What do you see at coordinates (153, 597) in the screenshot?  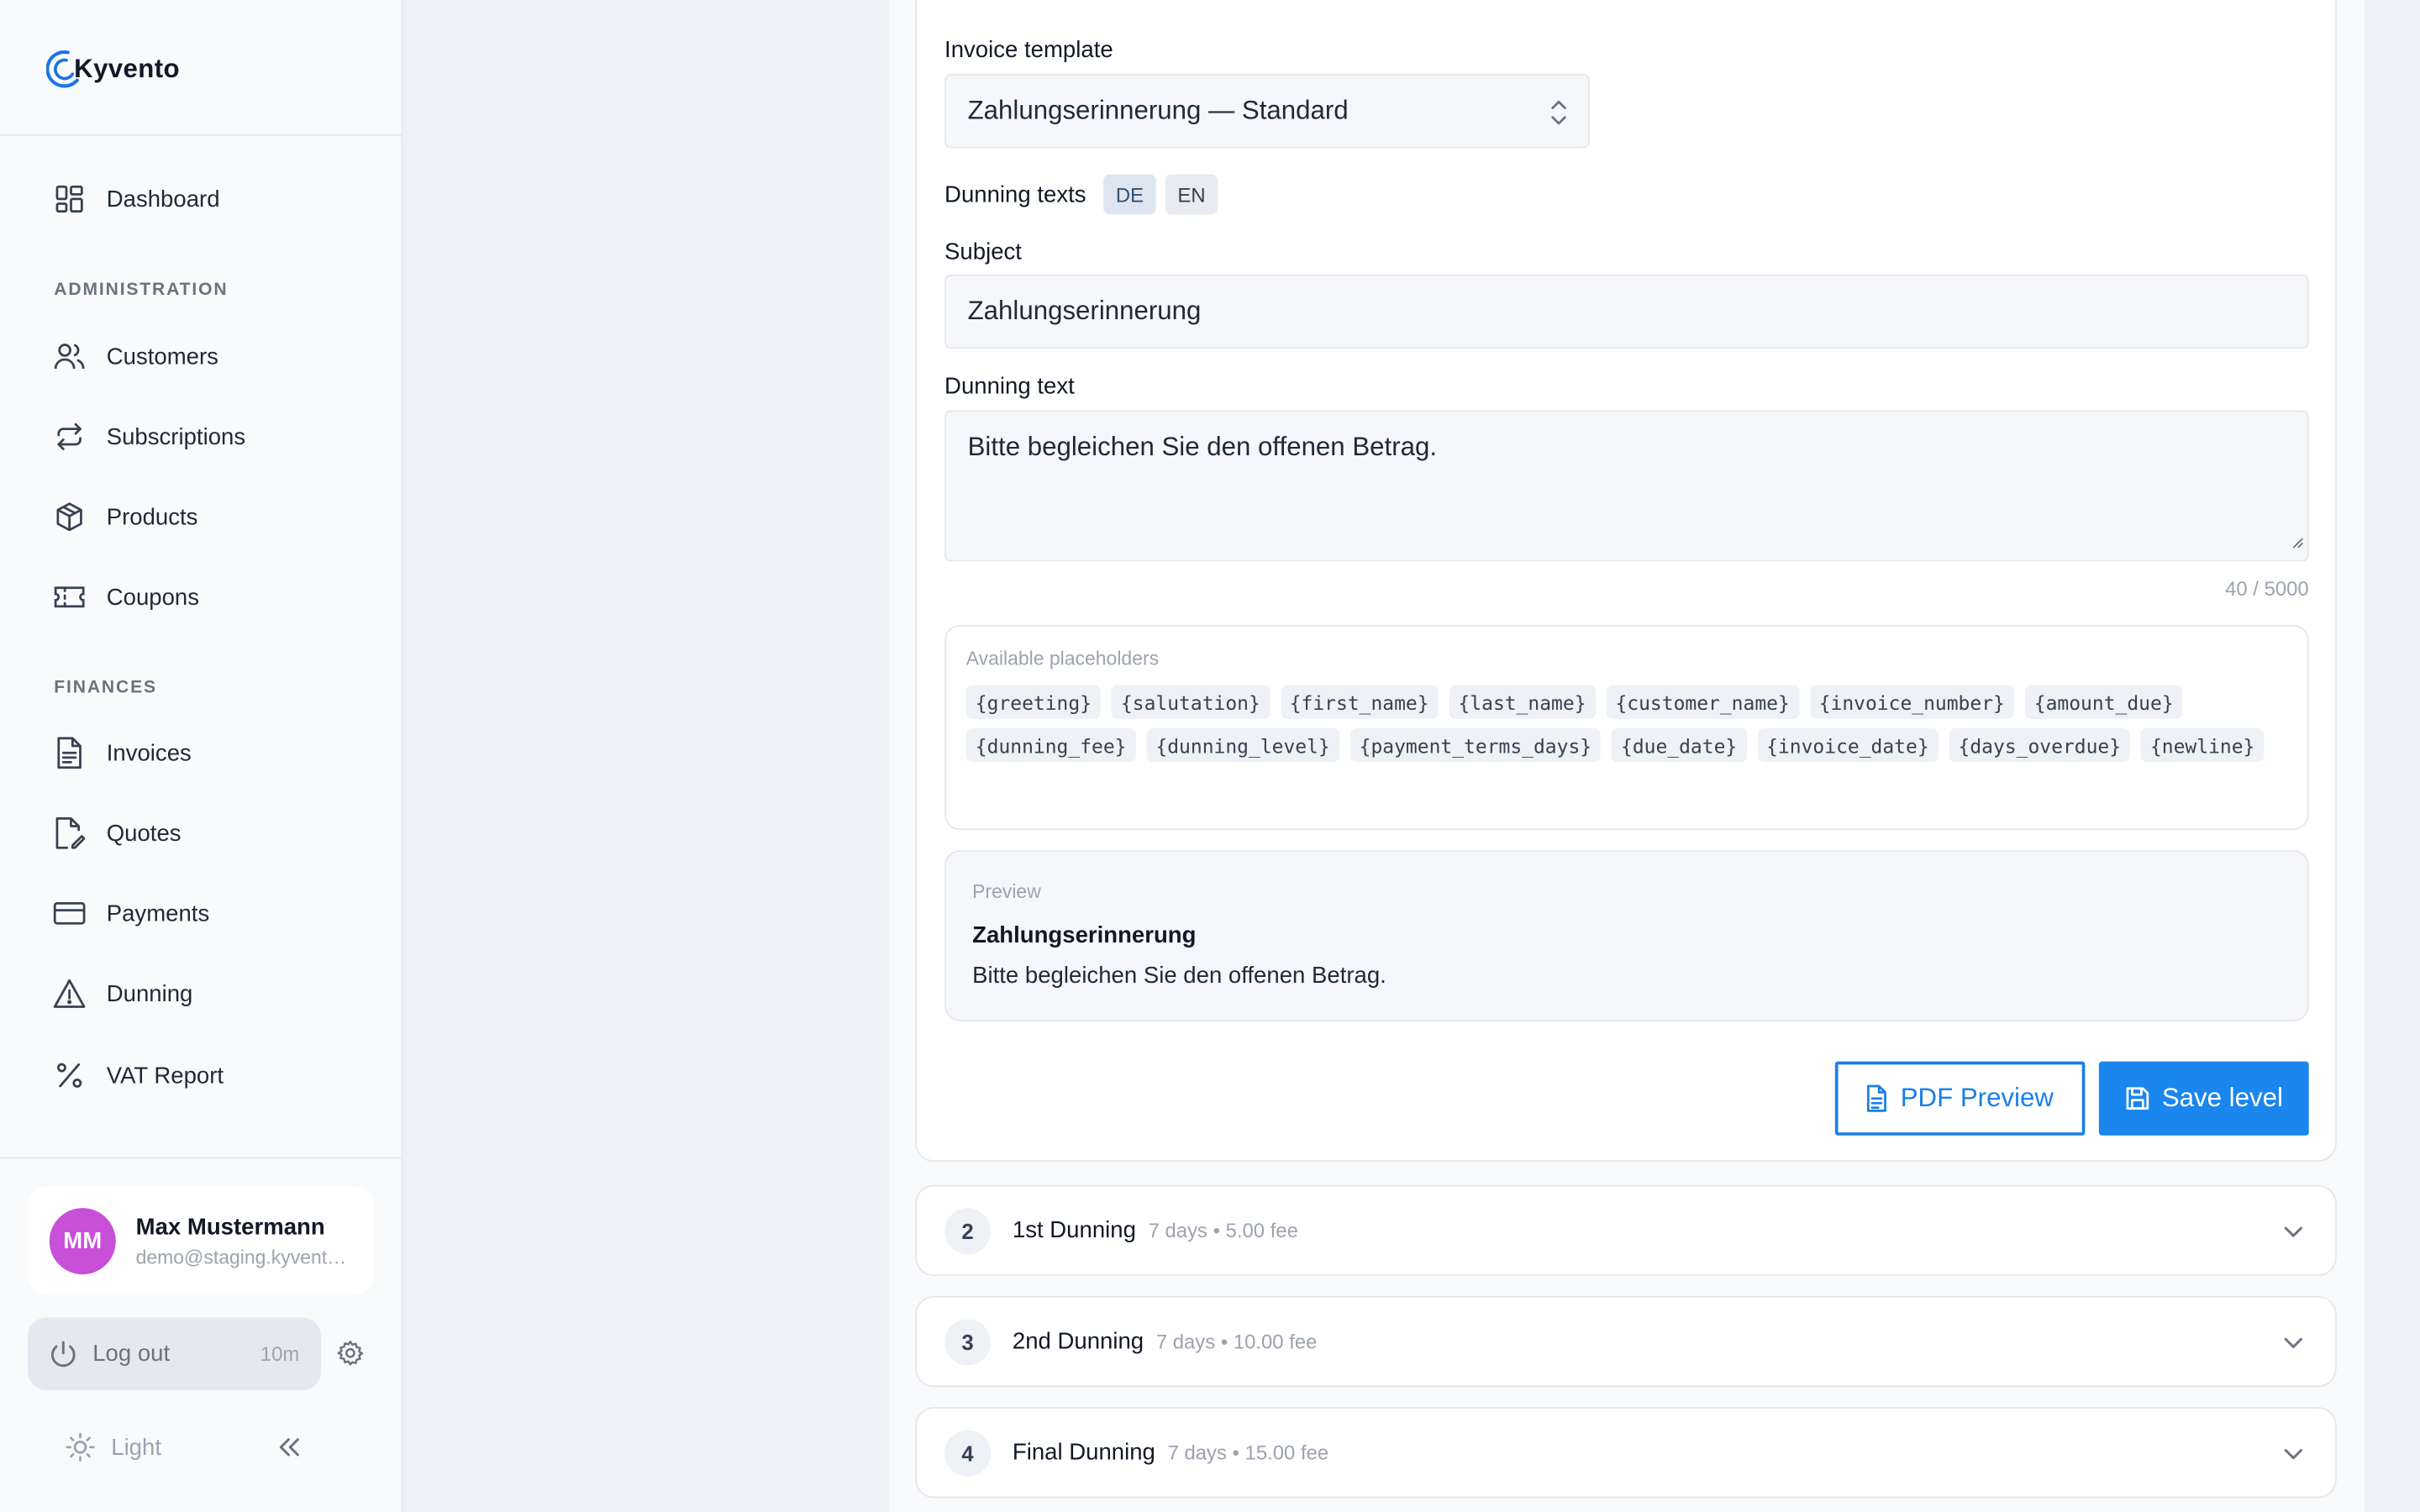 I see `sidebar-item-label: Coupons` at bounding box center [153, 597].